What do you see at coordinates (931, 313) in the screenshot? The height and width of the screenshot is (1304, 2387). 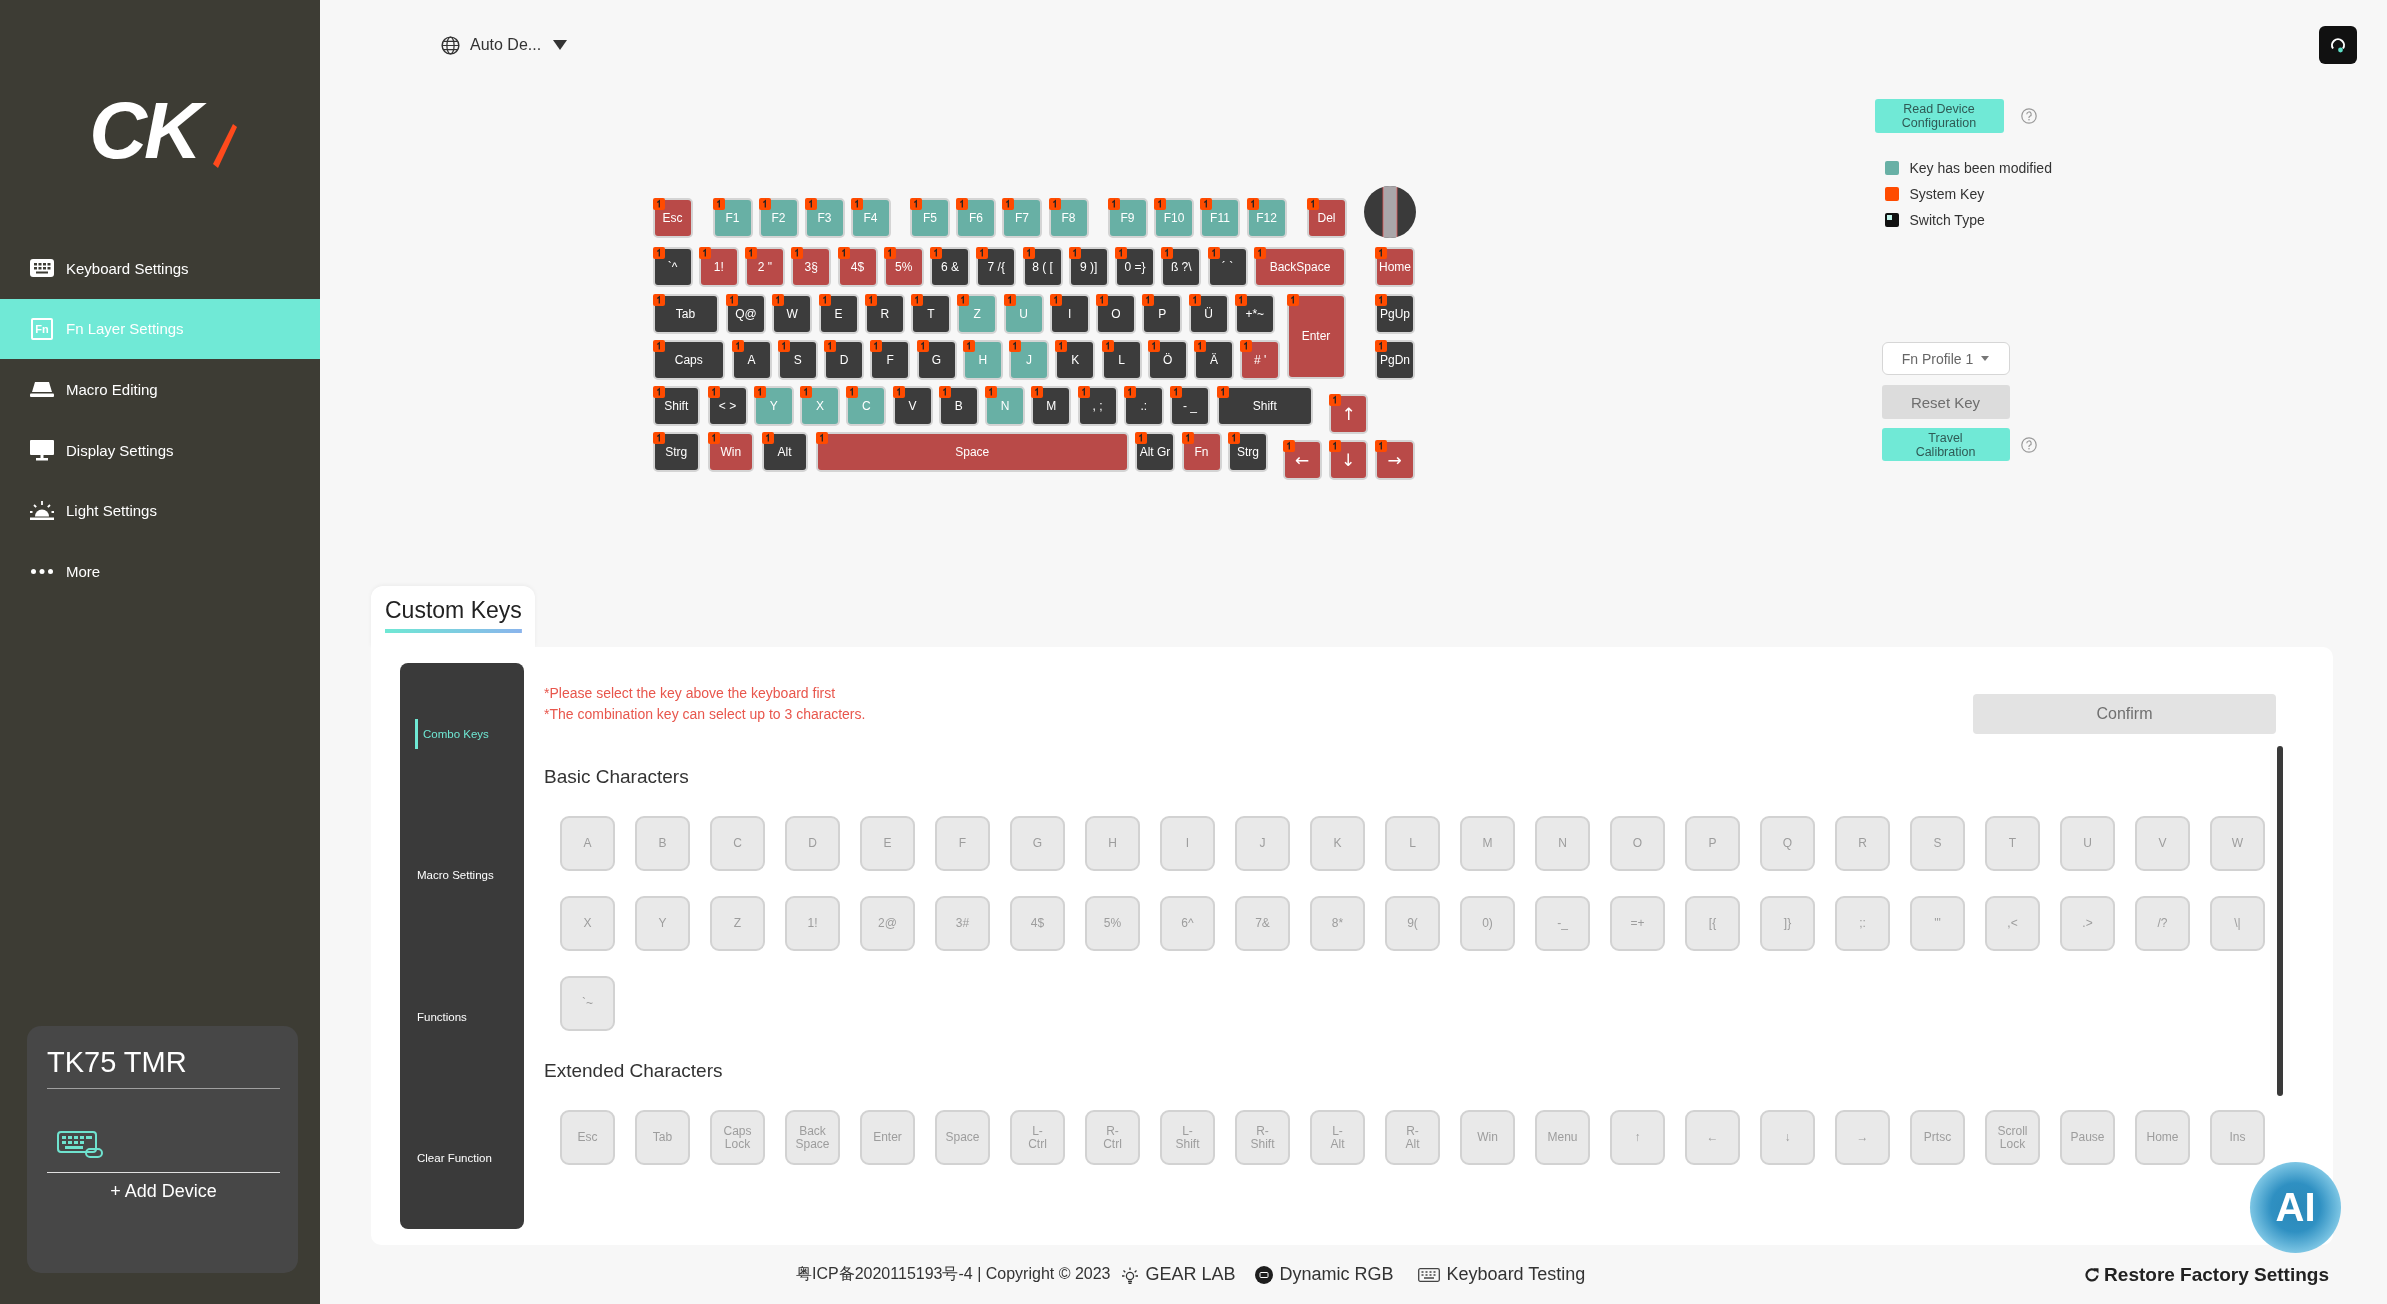 I see `keyboard-key: T` at bounding box center [931, 313].